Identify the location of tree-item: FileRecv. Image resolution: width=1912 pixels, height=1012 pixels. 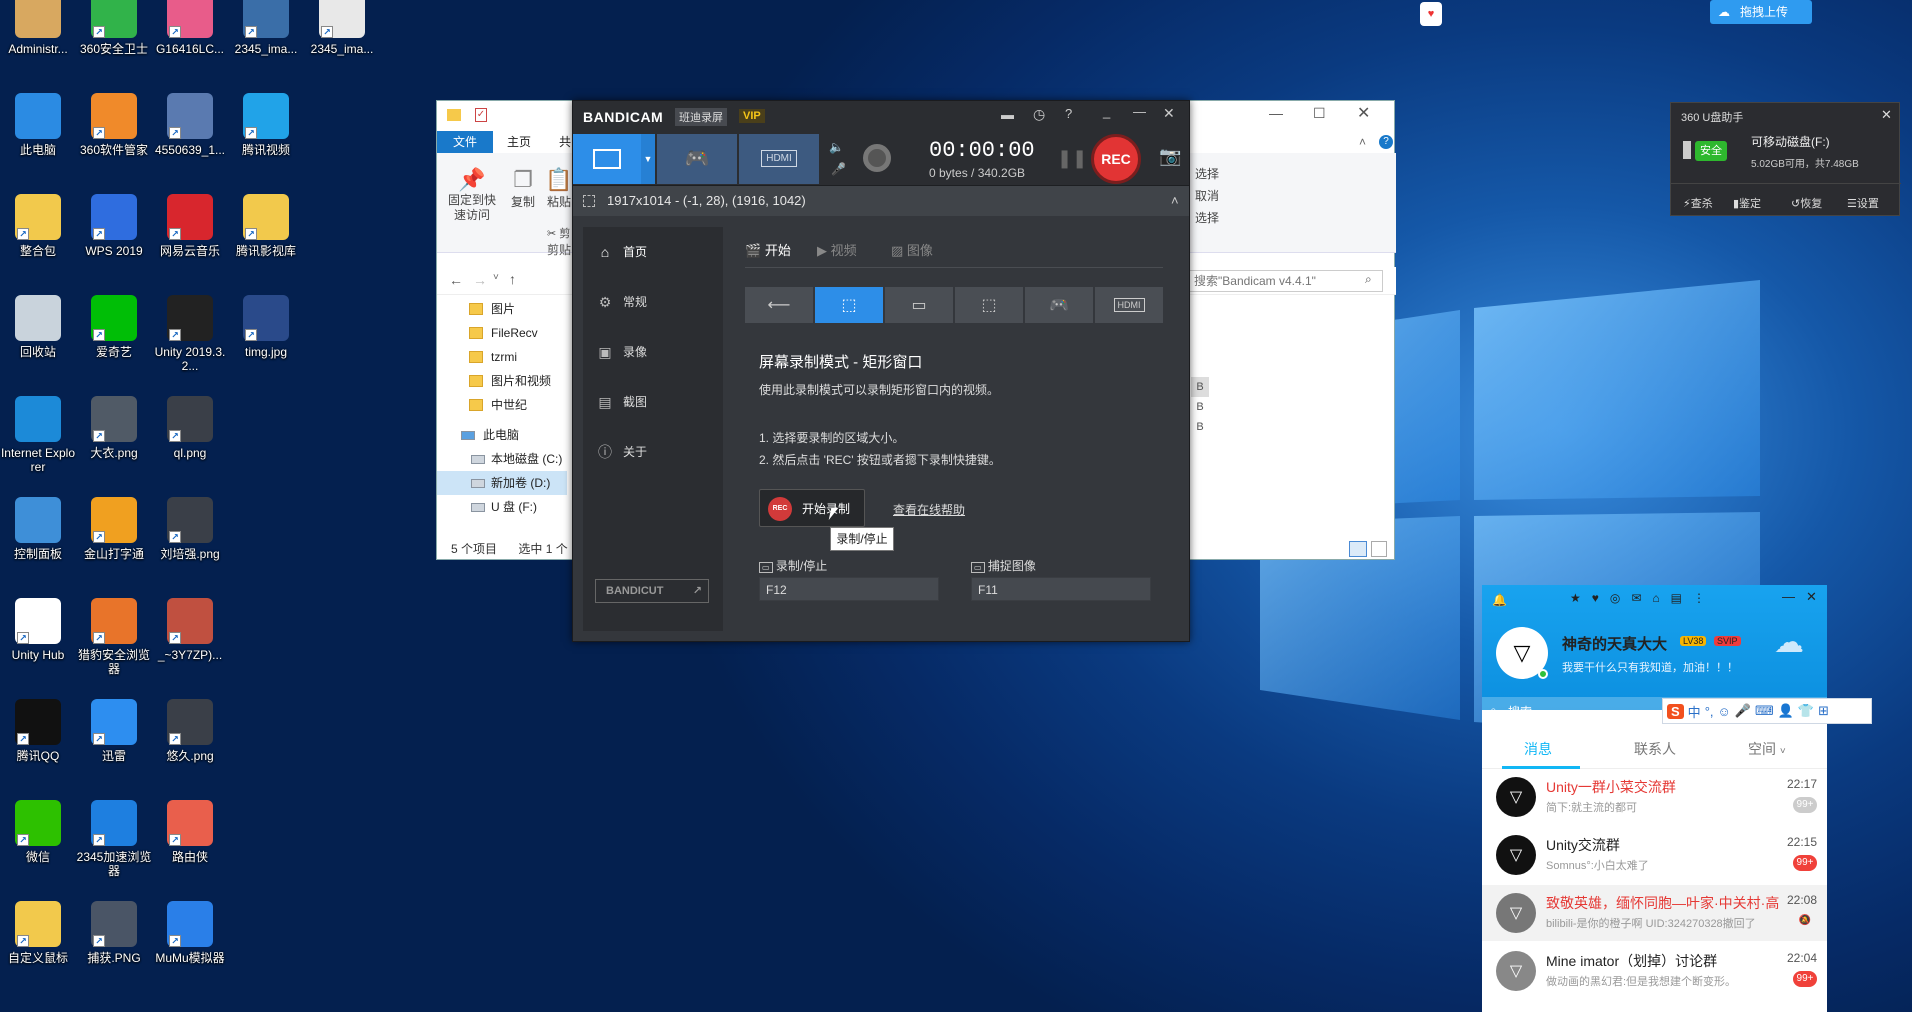
(502, 333).